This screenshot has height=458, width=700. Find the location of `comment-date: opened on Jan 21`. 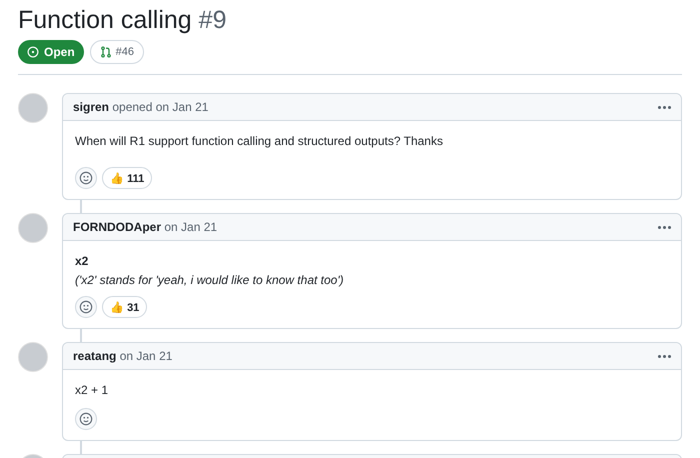

comment-date: opened on Jan 21 is located at coordinates (159, 107).